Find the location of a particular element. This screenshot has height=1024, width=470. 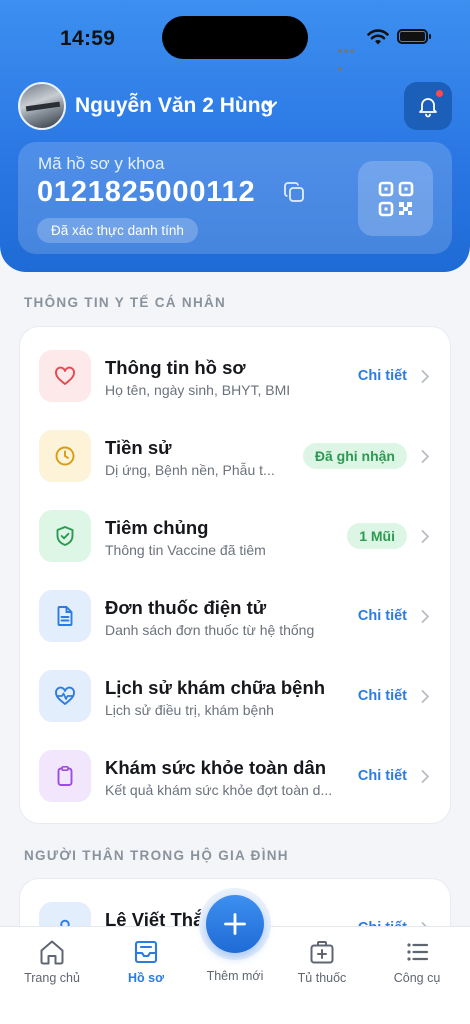

item-title: Lịch sử khám chữa bệnh is located at coordinates (215, 687).